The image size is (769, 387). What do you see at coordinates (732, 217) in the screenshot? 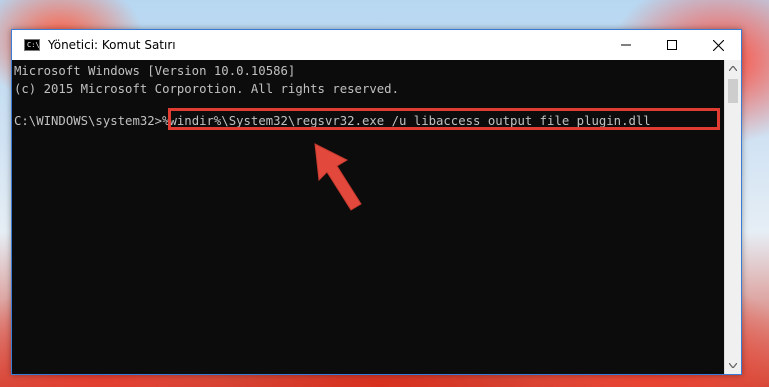
I see `vertical-scrollbar` at bounding box center [732, 217].